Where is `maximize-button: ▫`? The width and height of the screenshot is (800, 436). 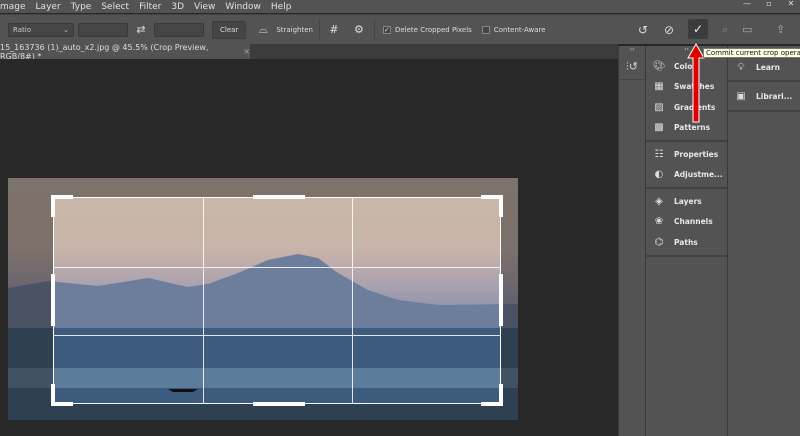
maximize-button: ▫ is located at coordinates (769, 4).